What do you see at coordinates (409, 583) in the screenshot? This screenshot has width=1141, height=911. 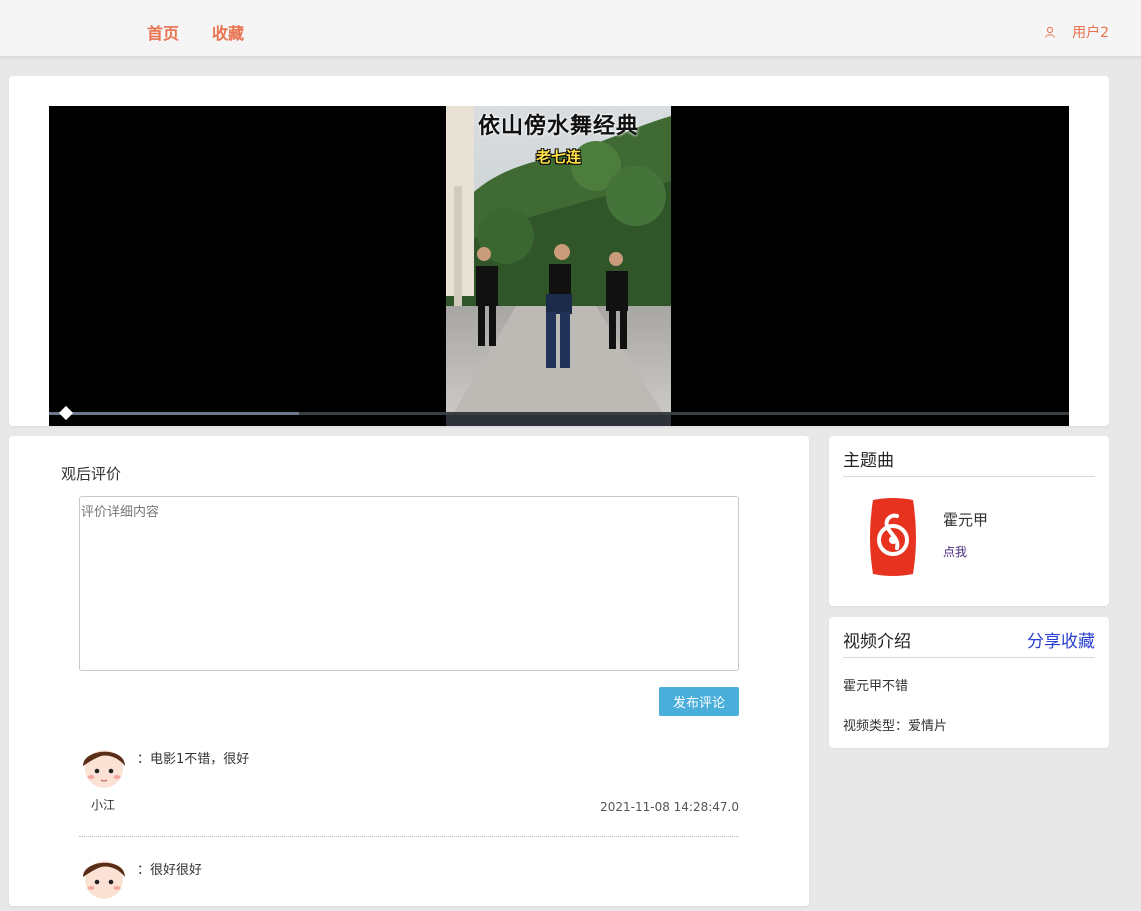 I see `comment-textarea` at bounding box center [409, 583].